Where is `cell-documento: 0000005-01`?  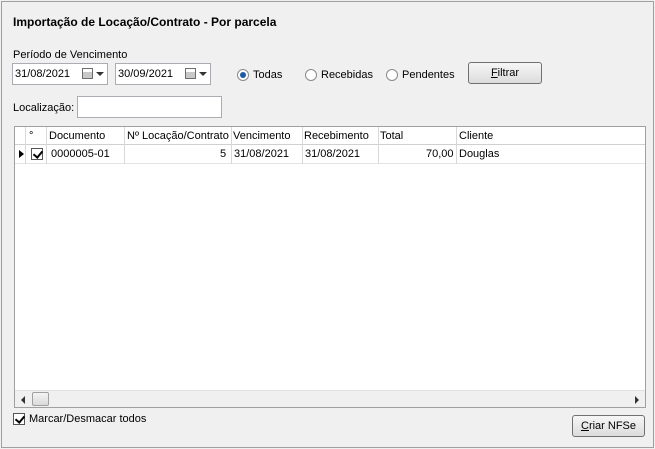
cell-documento: 0000005-01 is located at coordinates (80, 154).